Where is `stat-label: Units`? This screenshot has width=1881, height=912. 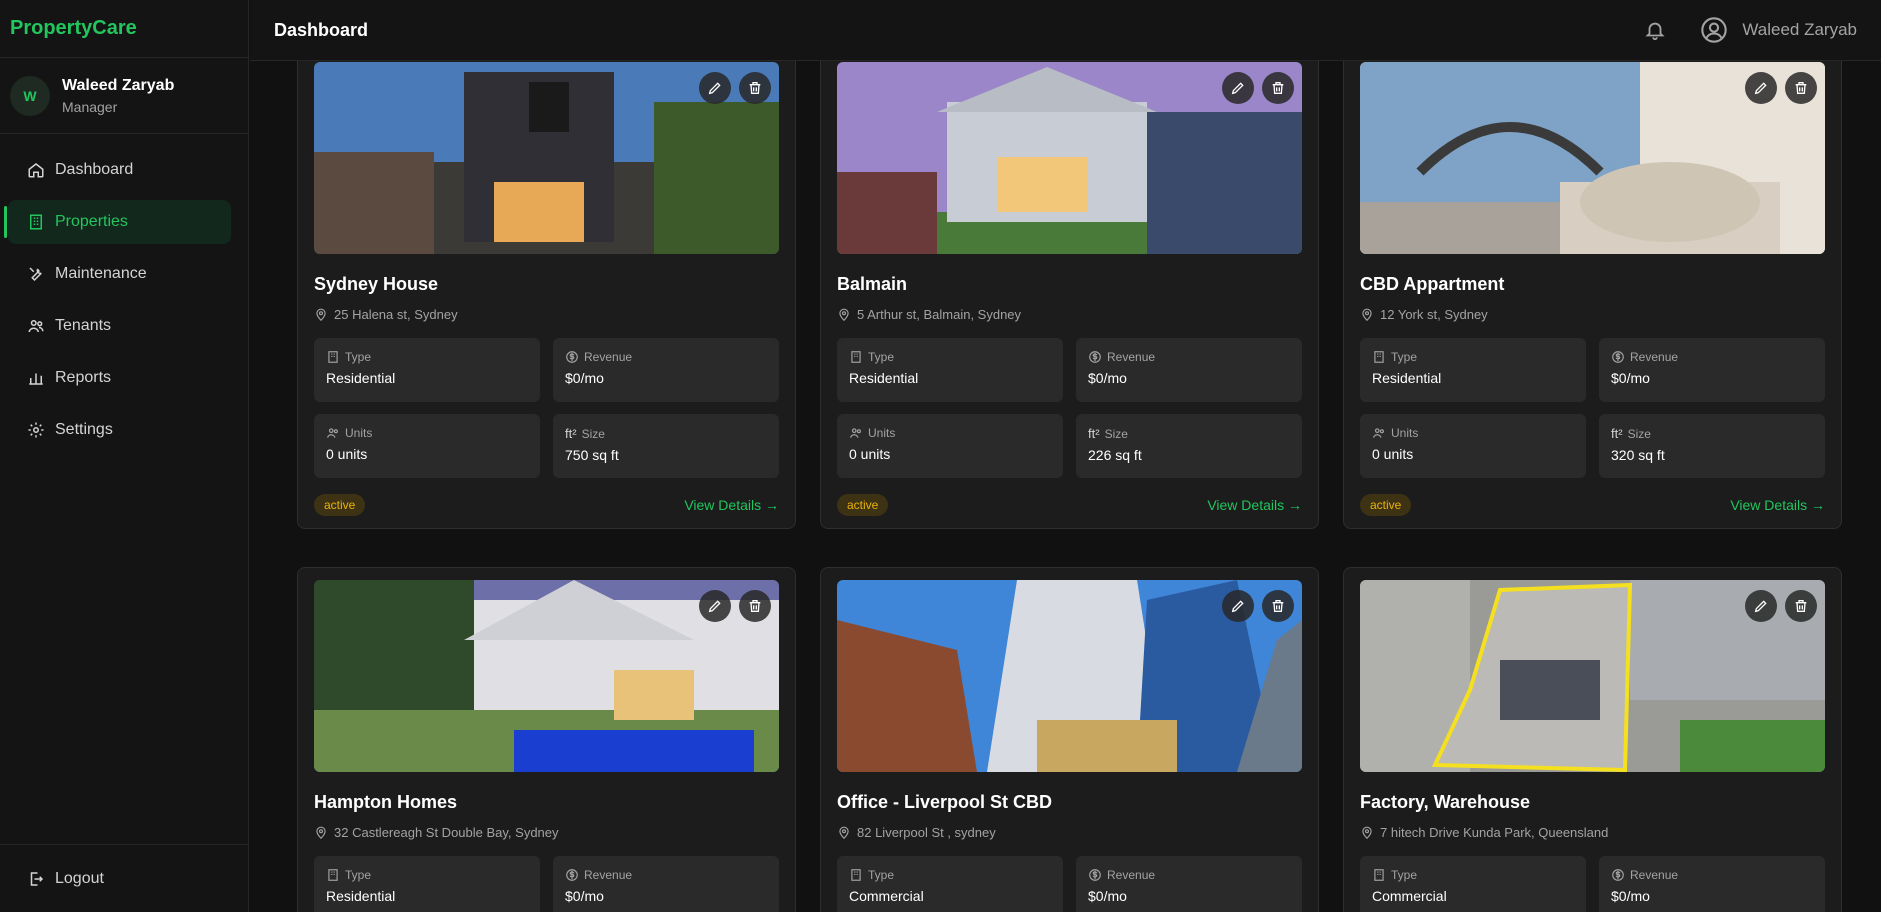
stat-label: Units is located at coordinates (882, 433).